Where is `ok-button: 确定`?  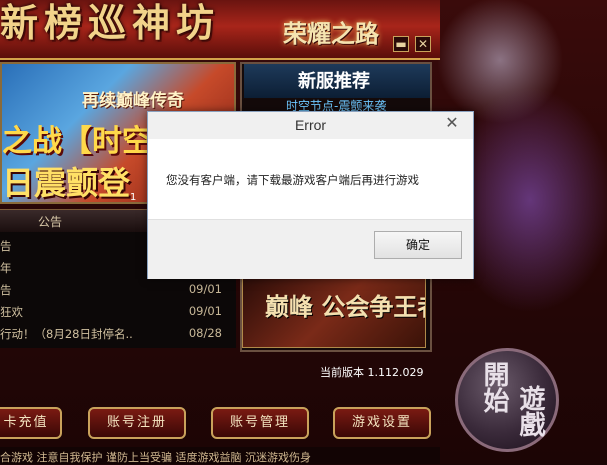
ok-button: 确定 is located at coordinates (418, 245).